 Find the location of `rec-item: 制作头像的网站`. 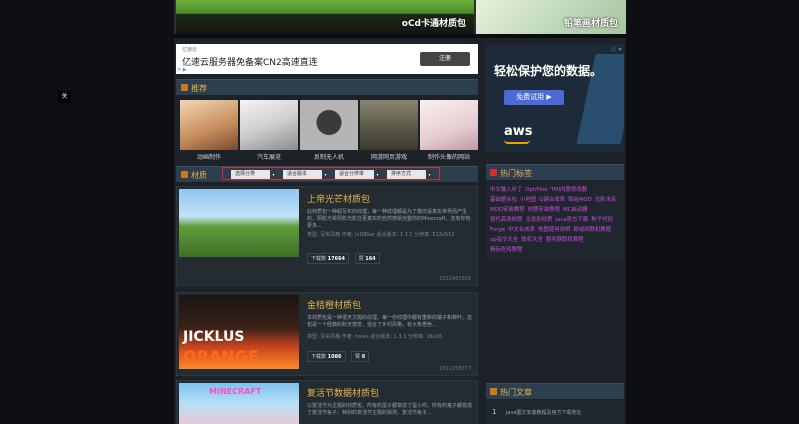

rec-item: 制作头像的网站 is located at coordinates (449, 131).